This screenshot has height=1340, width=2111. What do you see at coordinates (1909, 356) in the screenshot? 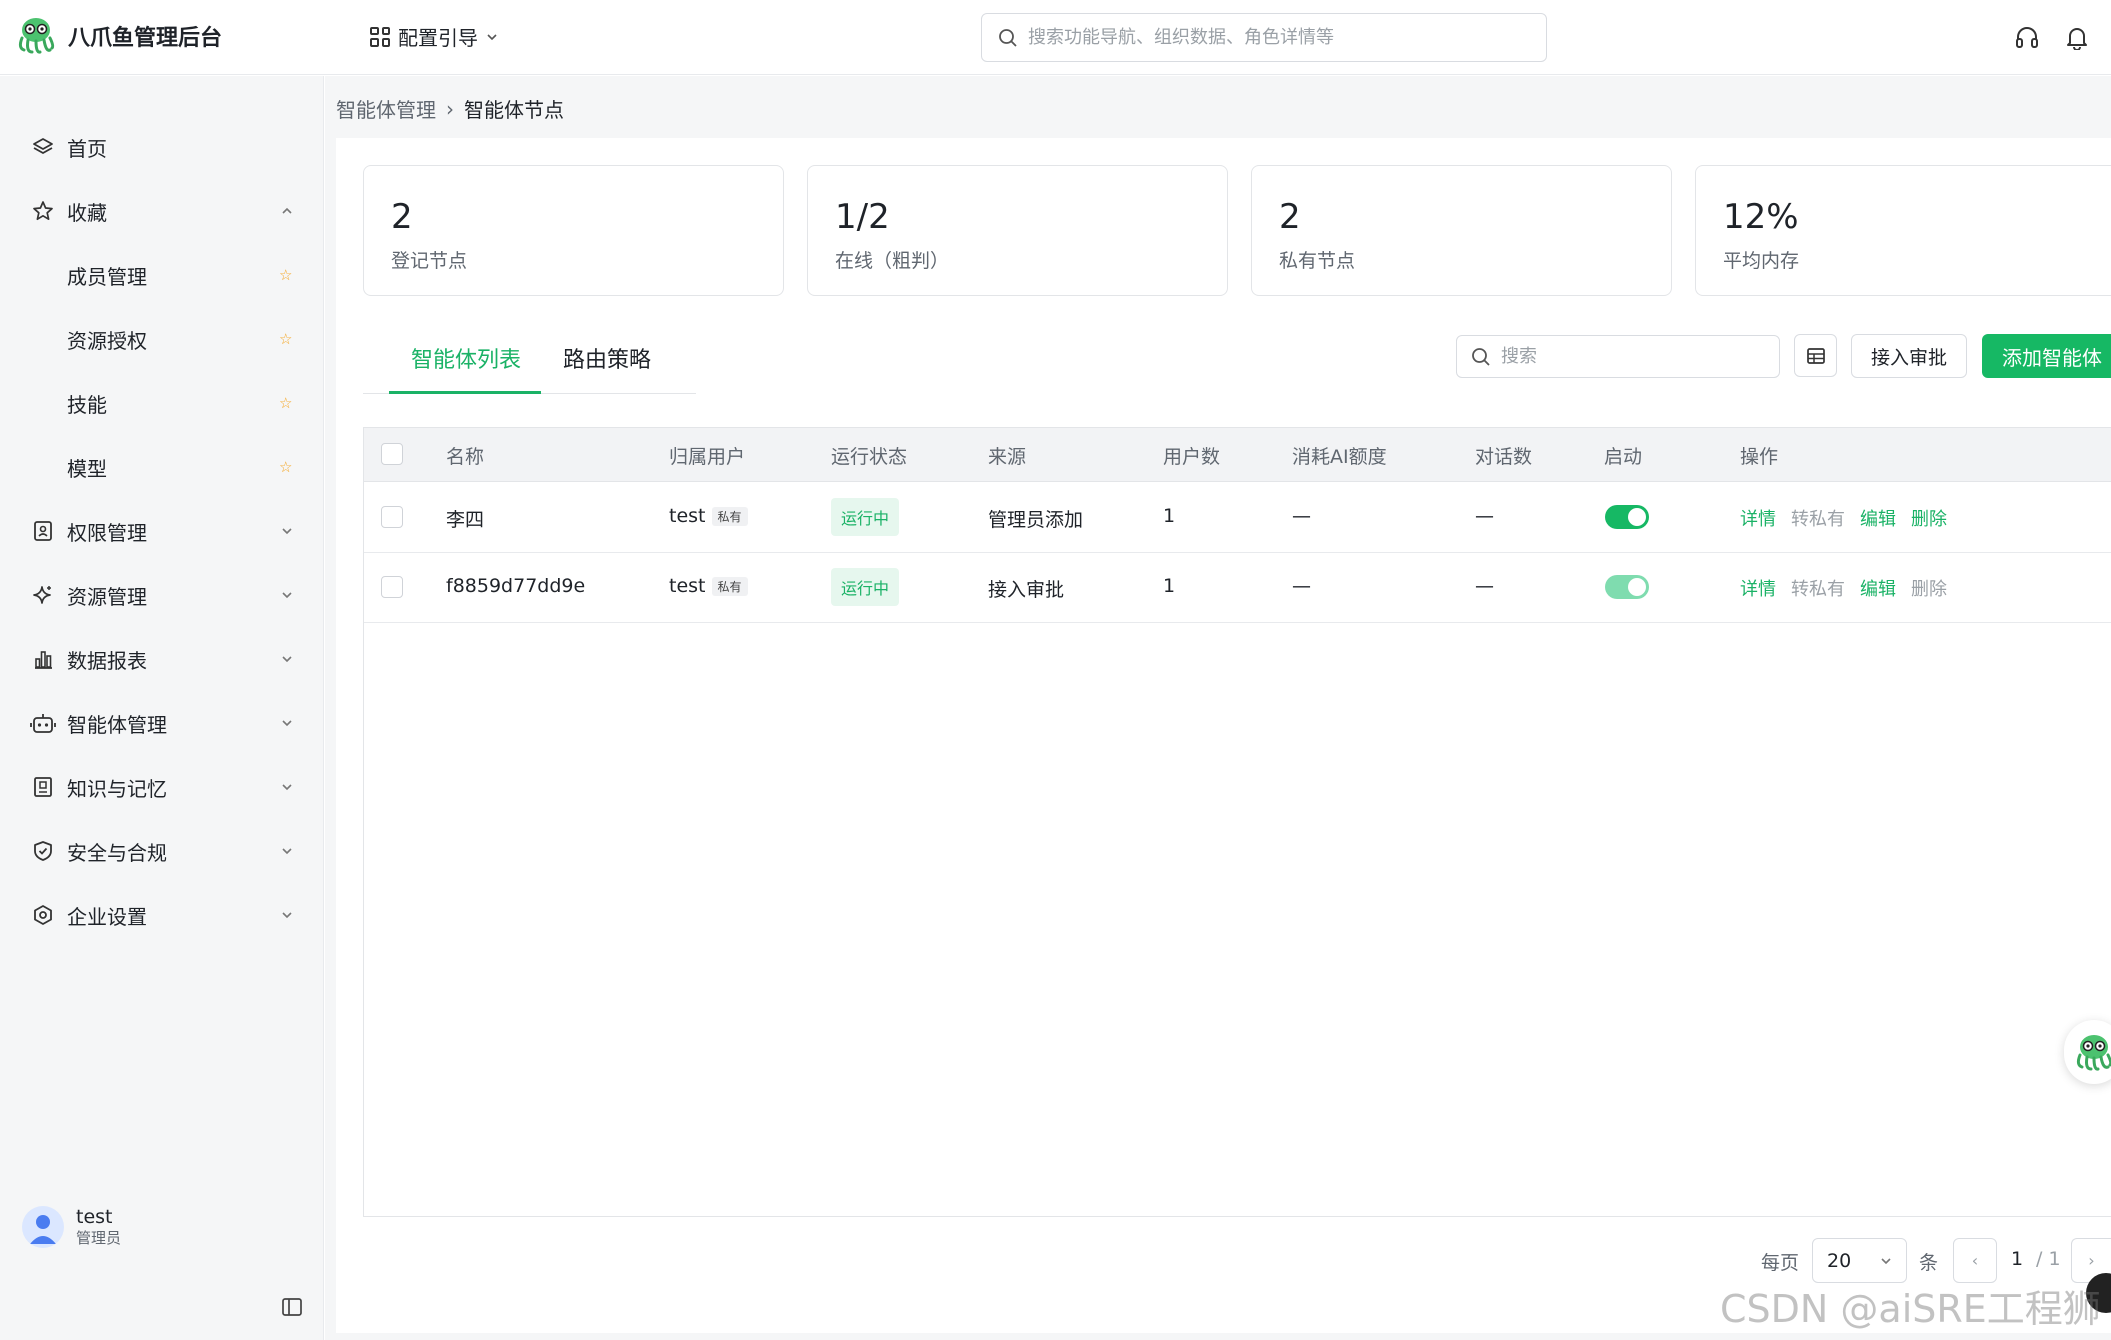
I see `access-approval-button: 接入审批` at bounding box center [1909, 356].